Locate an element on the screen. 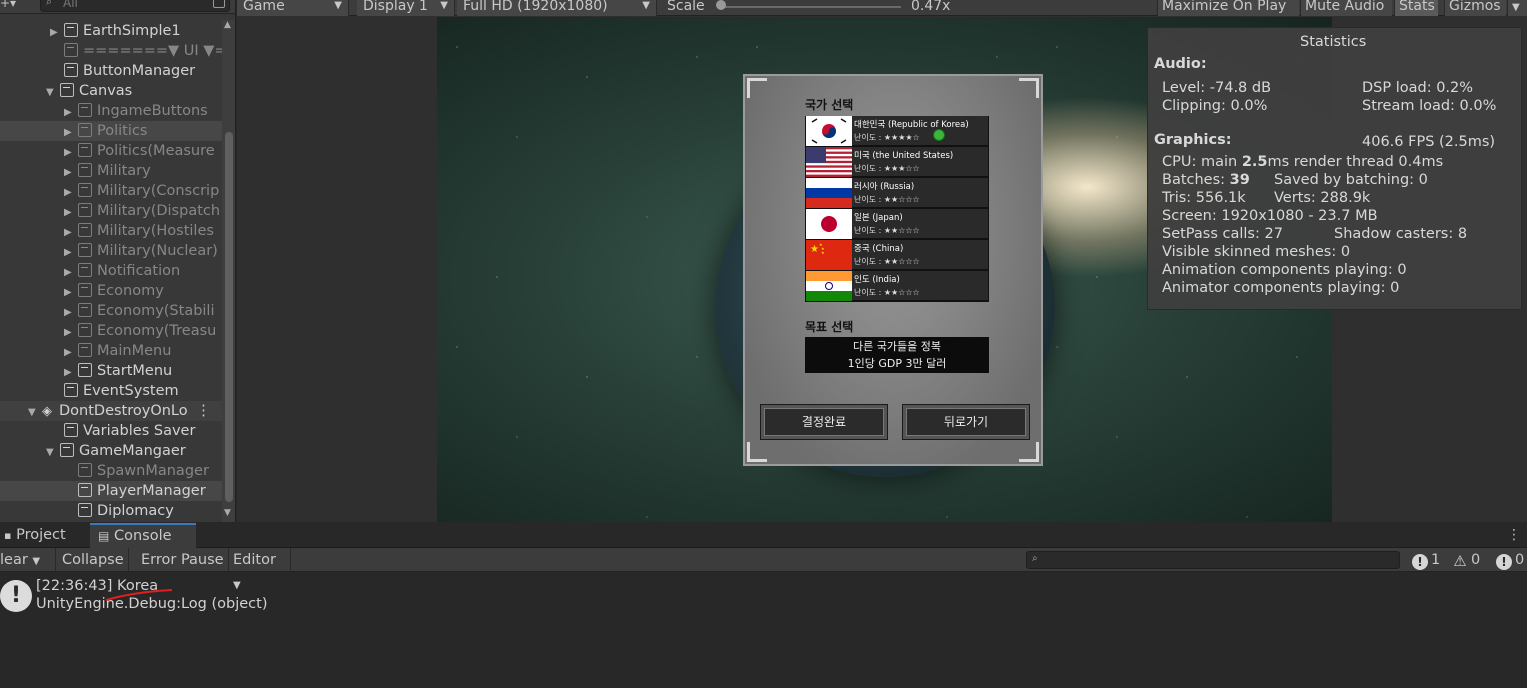 This screenshot has height=688, width=1527. country-option-japan: 일본 (Japan) 난이도 : ★★☆☆☆ is located at coordinates (897, 224).